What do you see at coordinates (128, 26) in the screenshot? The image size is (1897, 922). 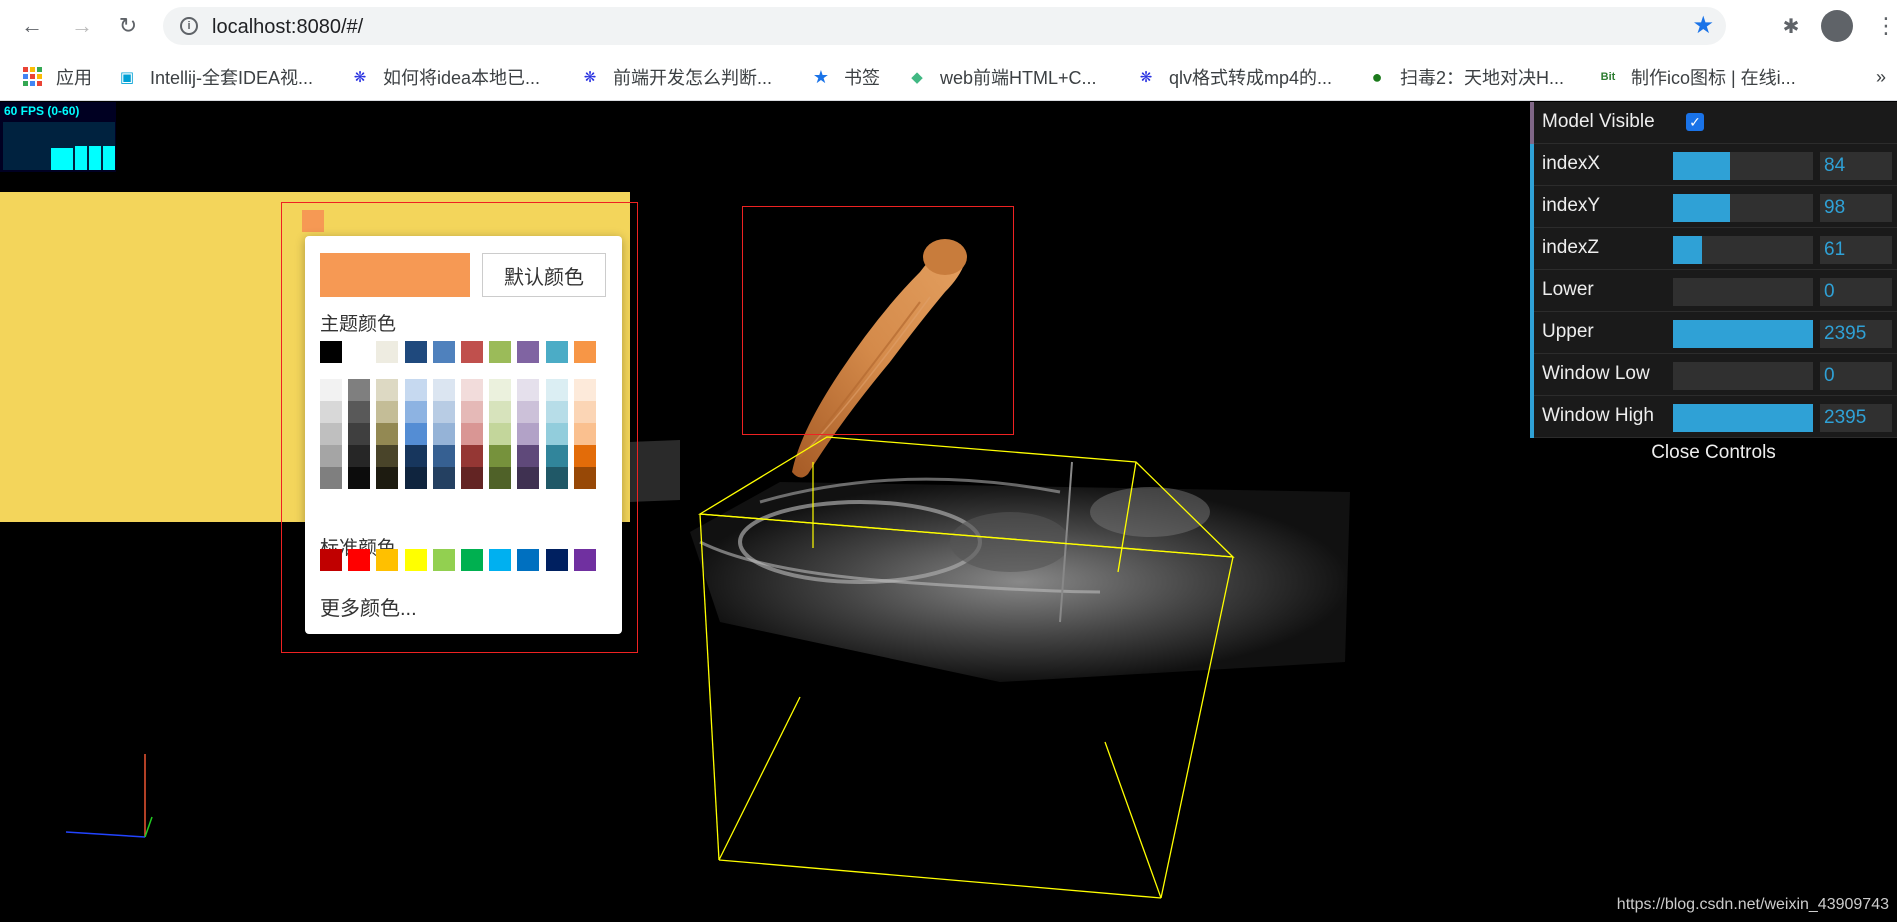 I see `reload-icon: ↻` at bounding box center [128, 26].